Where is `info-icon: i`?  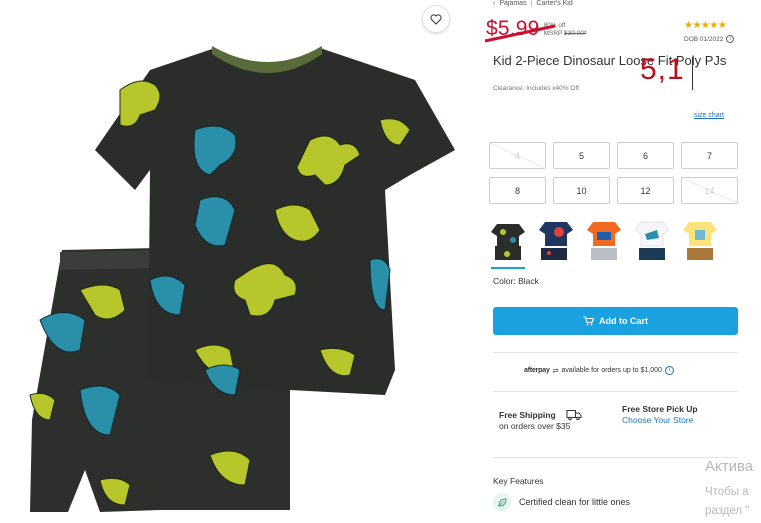
info-icon: i is located at coordinates (730, 39).